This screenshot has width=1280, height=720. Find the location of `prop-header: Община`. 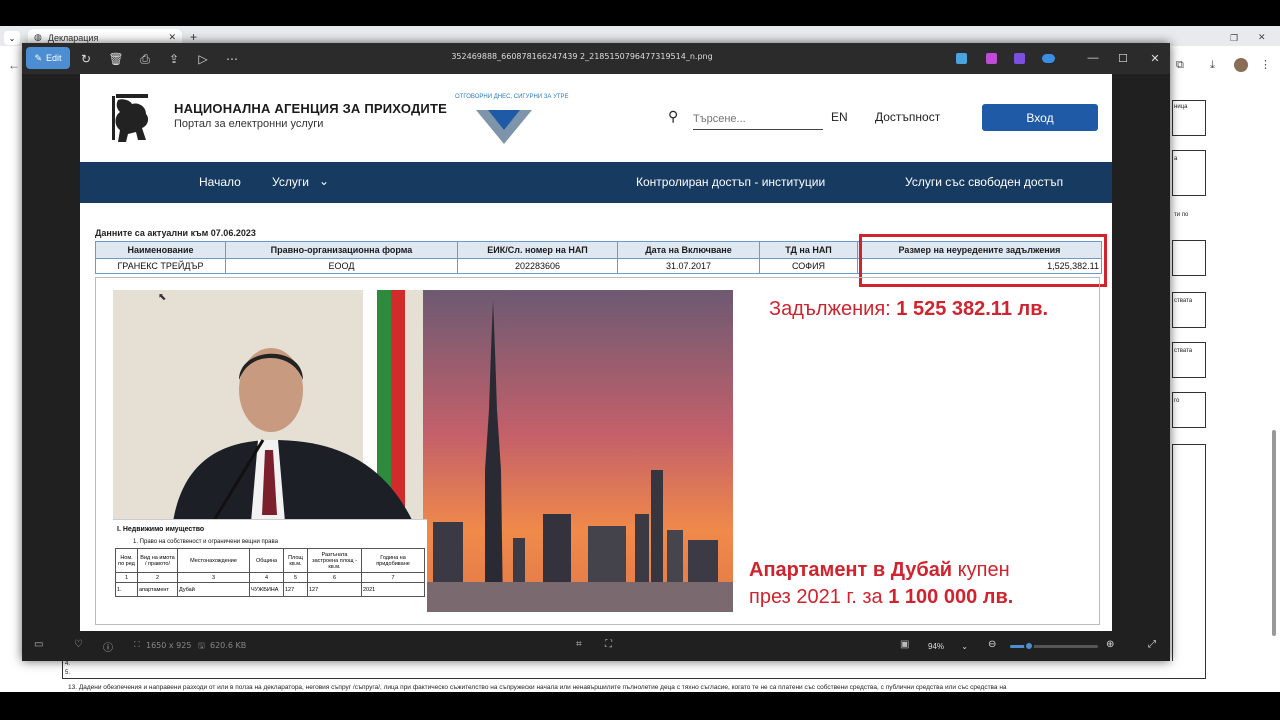

prop-header: Община is located at coordinates (266, 560).